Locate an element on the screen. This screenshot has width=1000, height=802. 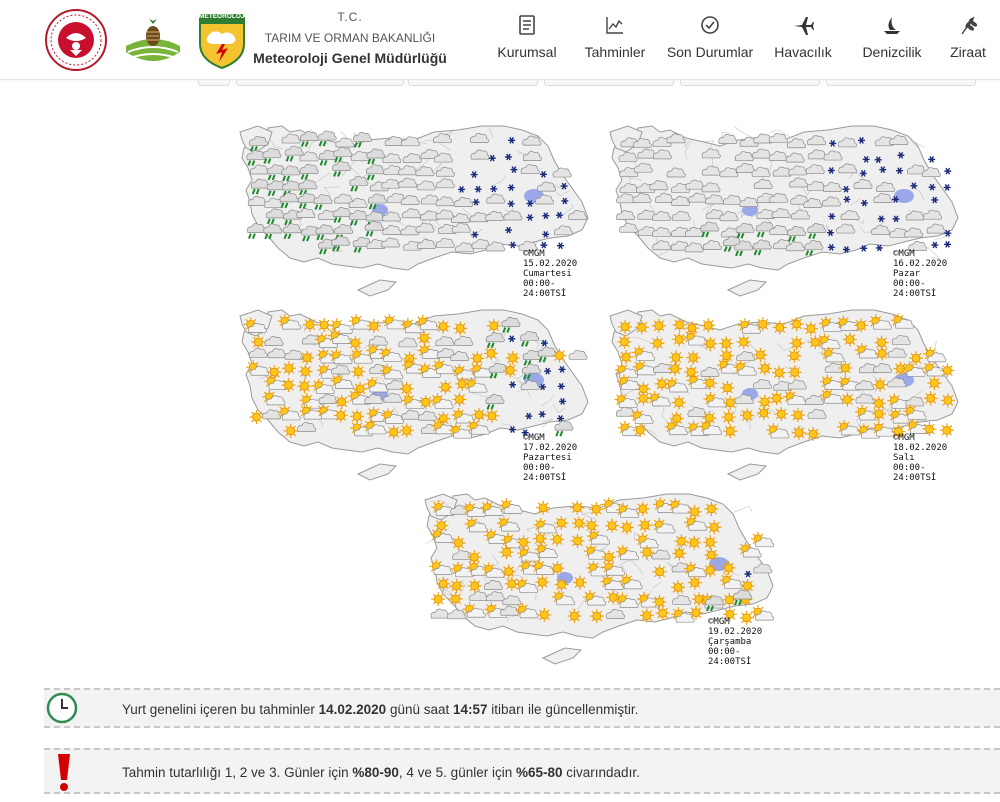
nav-item-tahminler: Tahminler is located at coordinates (615, 40).